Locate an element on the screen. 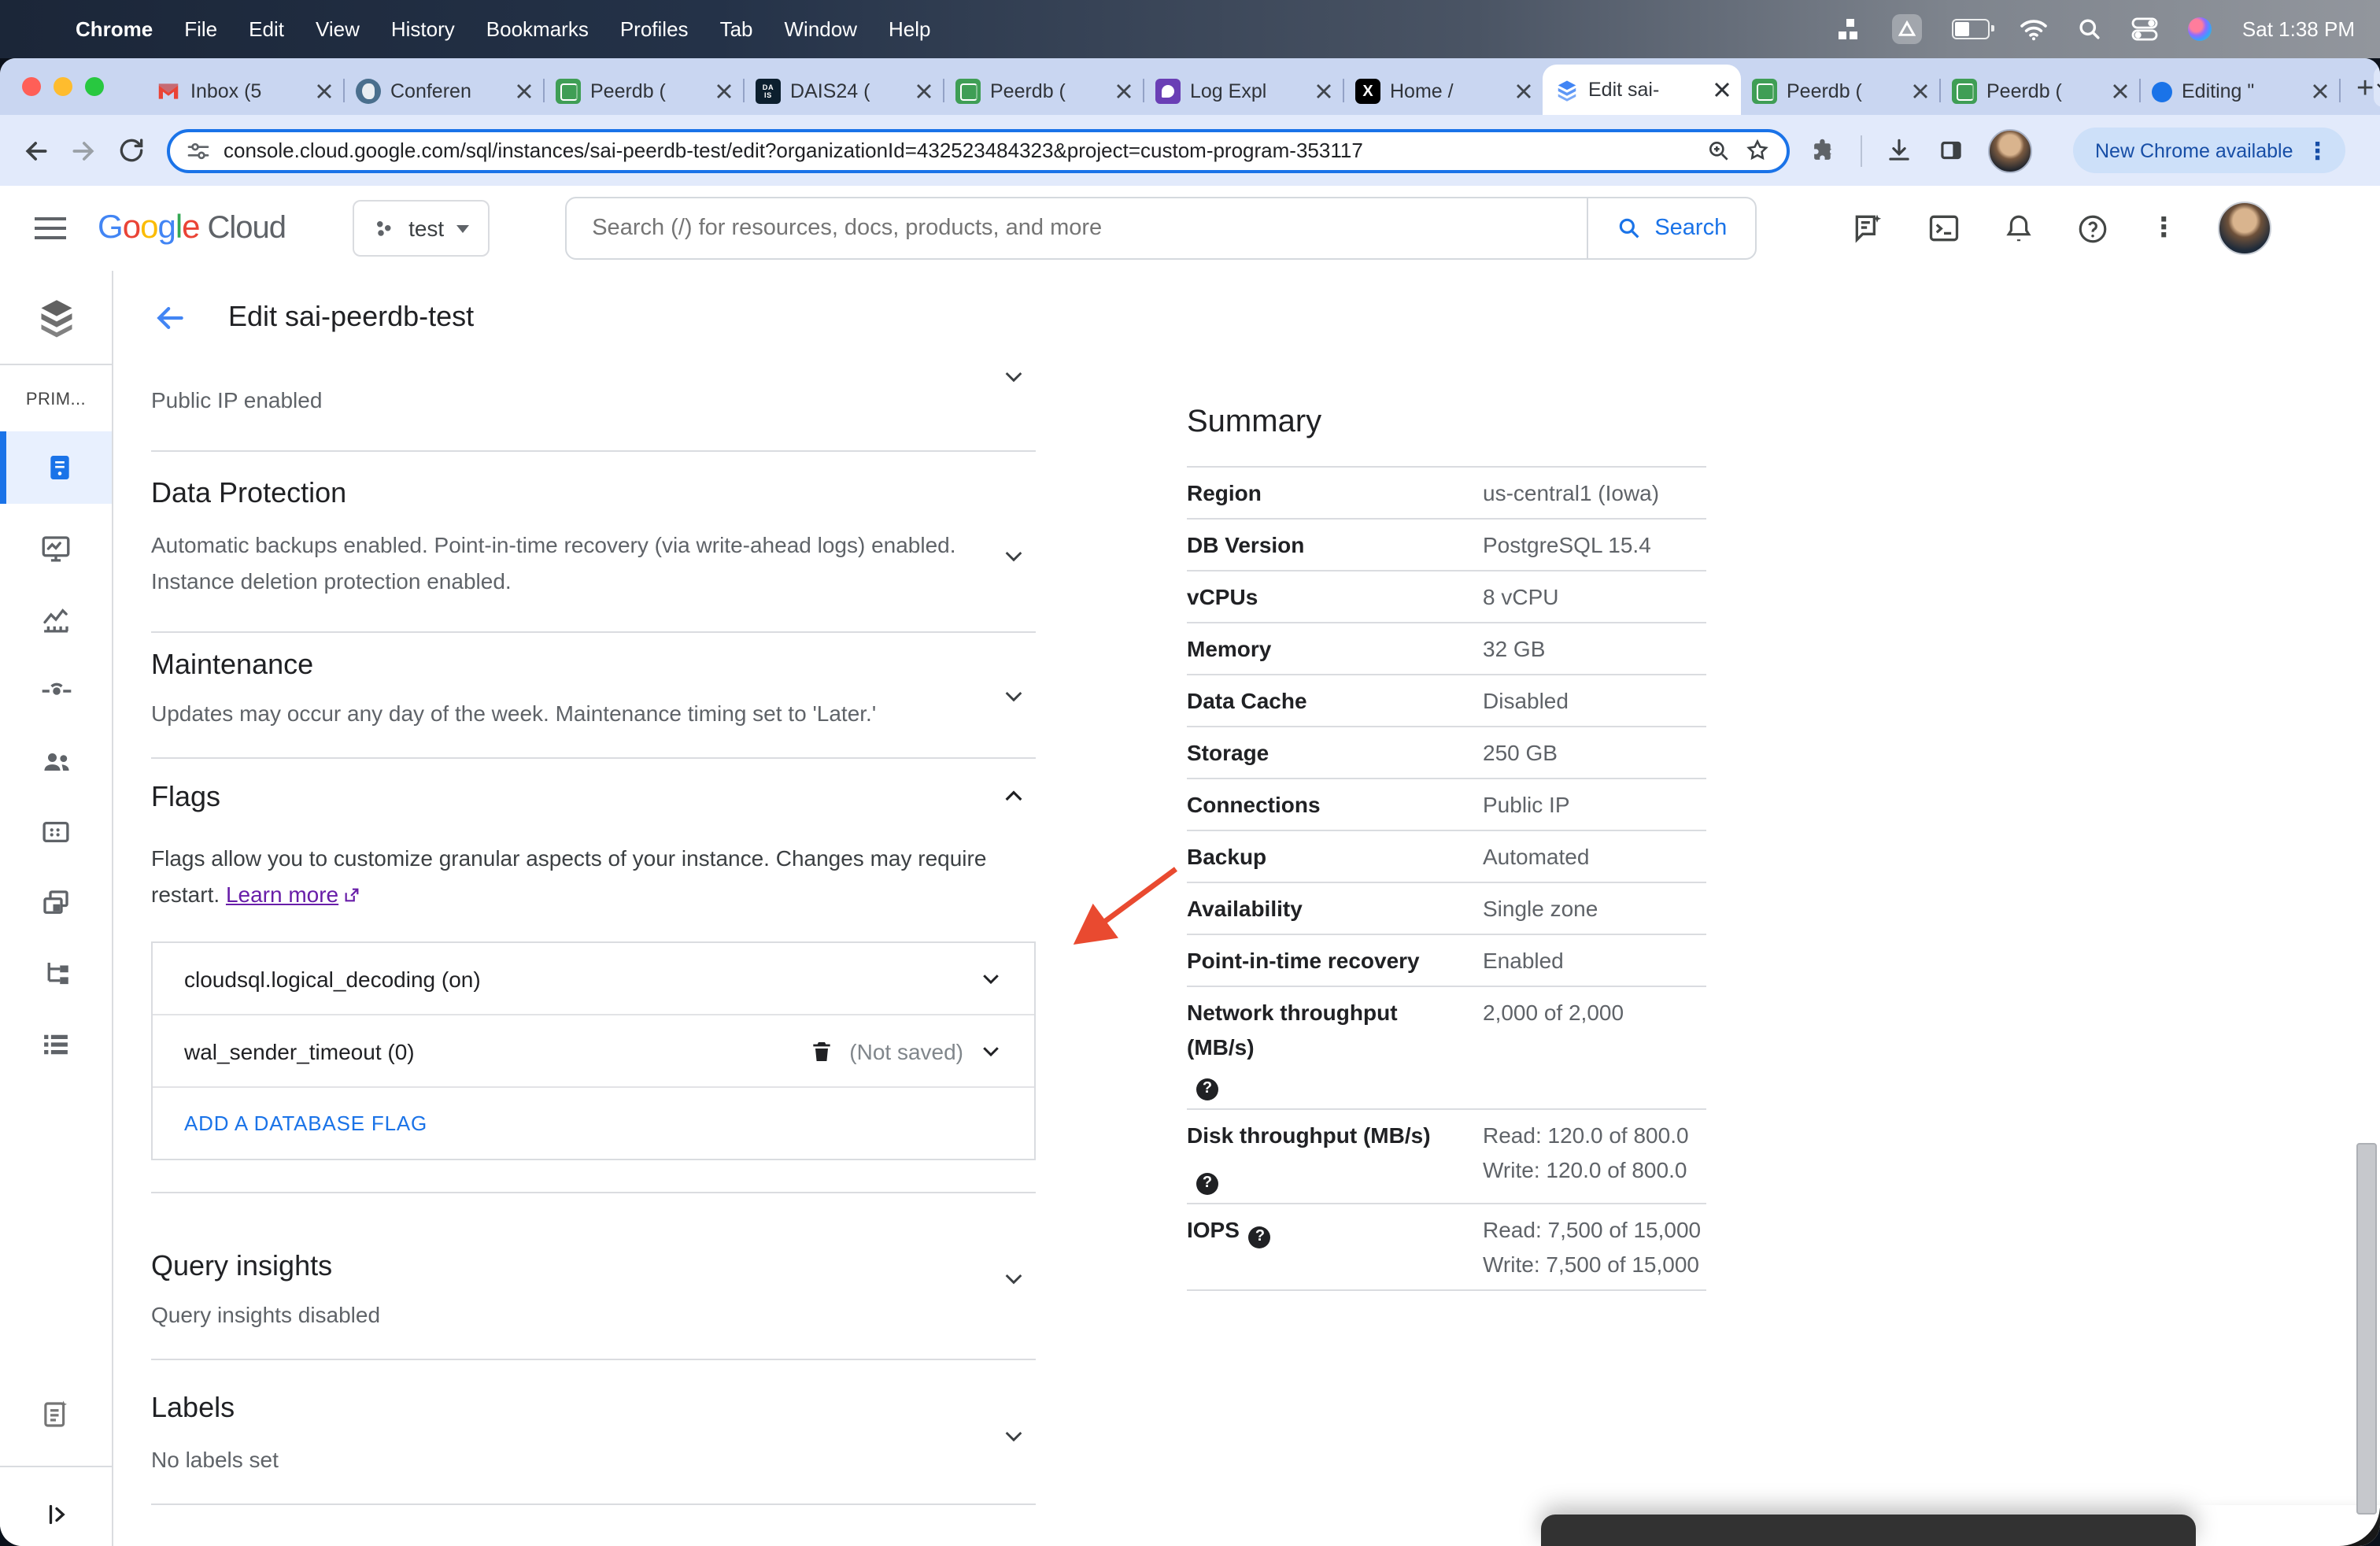 The image size is (2380, 1546). menu-chrome: Chrome is located at coordinates (114, 29).